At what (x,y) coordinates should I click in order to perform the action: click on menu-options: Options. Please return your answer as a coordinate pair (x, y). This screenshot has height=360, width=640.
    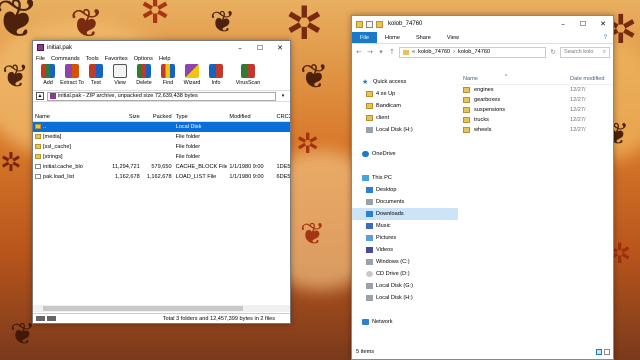
    Looking at the image, I should click on (143, 59).